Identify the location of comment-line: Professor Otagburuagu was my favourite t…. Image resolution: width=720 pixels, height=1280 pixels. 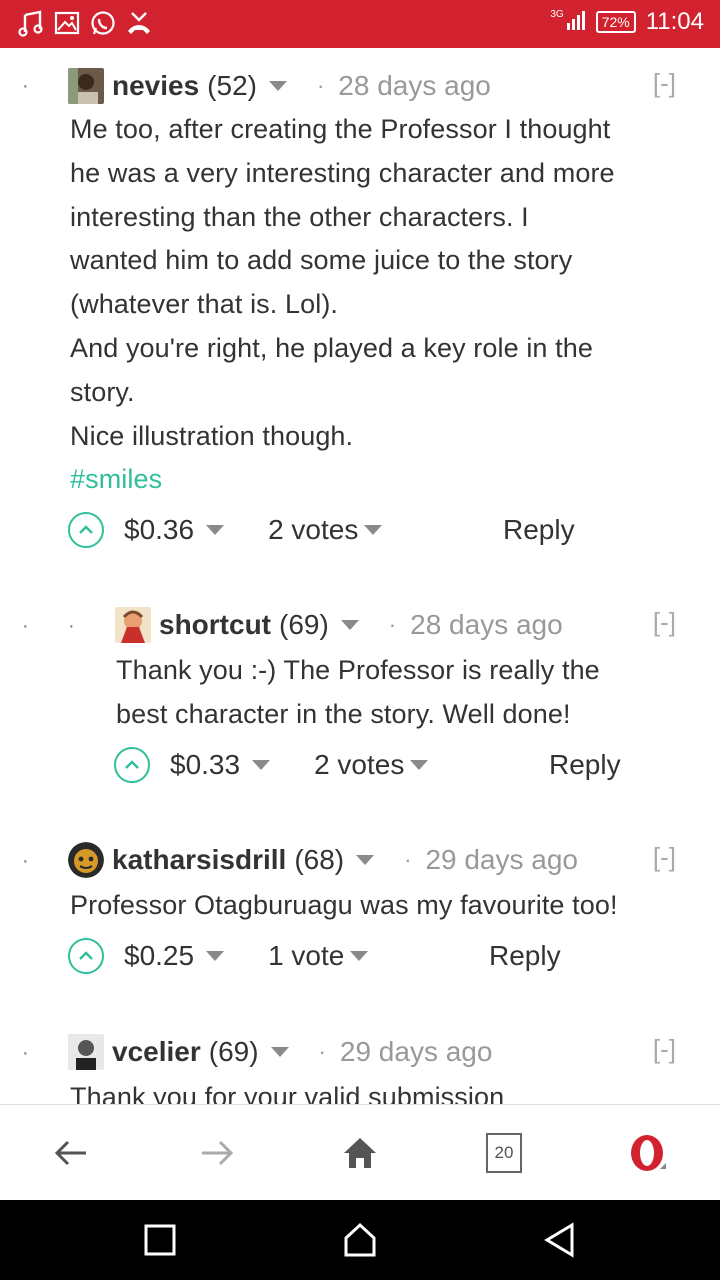
(344, 905).